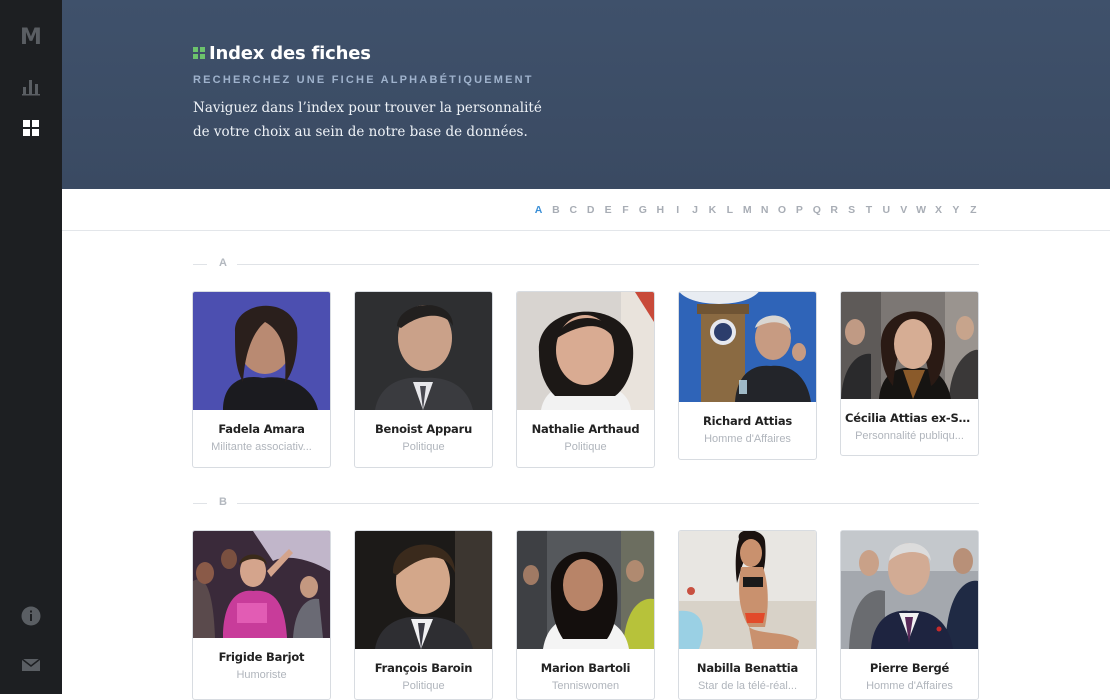  What do you see at coordinates (590, 210) in the screenshot?
I see `alphabet-letter-d: D` at bounding box center [590, 210].